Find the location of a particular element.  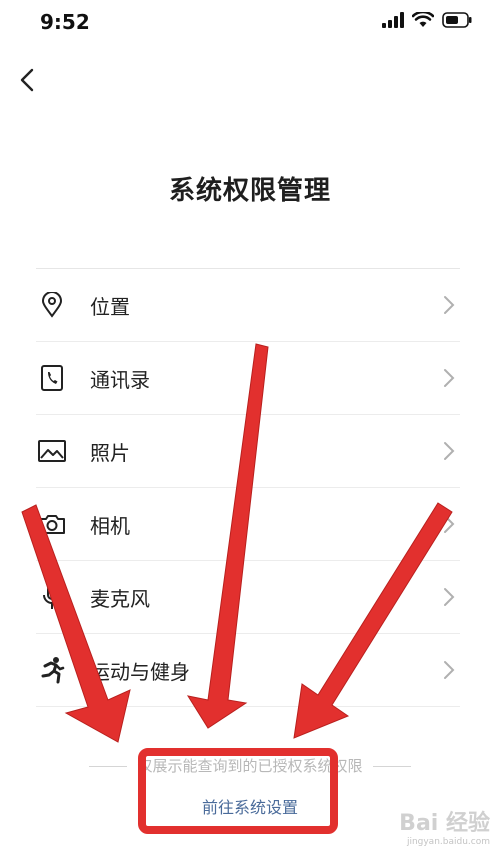

annotation-arrow-right is located at coordinates (373, 620).